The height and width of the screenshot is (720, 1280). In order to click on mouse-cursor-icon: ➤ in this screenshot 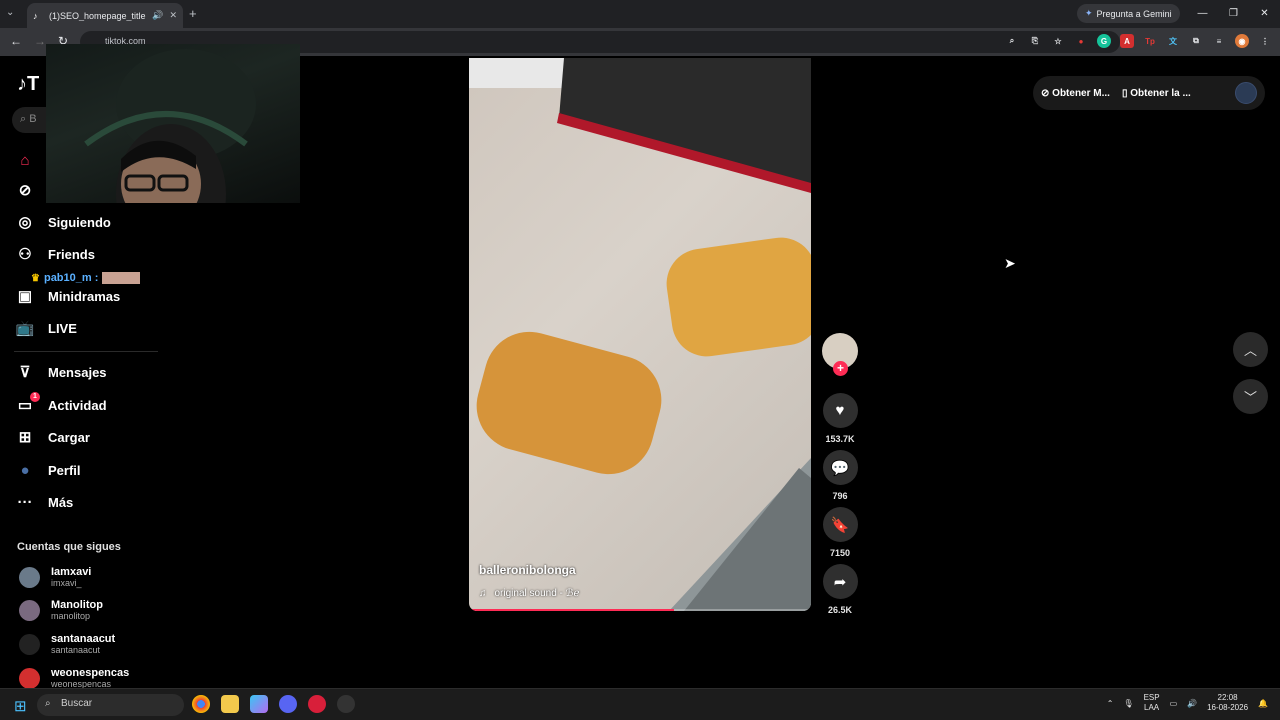, I will do `click(1010, 263)`.